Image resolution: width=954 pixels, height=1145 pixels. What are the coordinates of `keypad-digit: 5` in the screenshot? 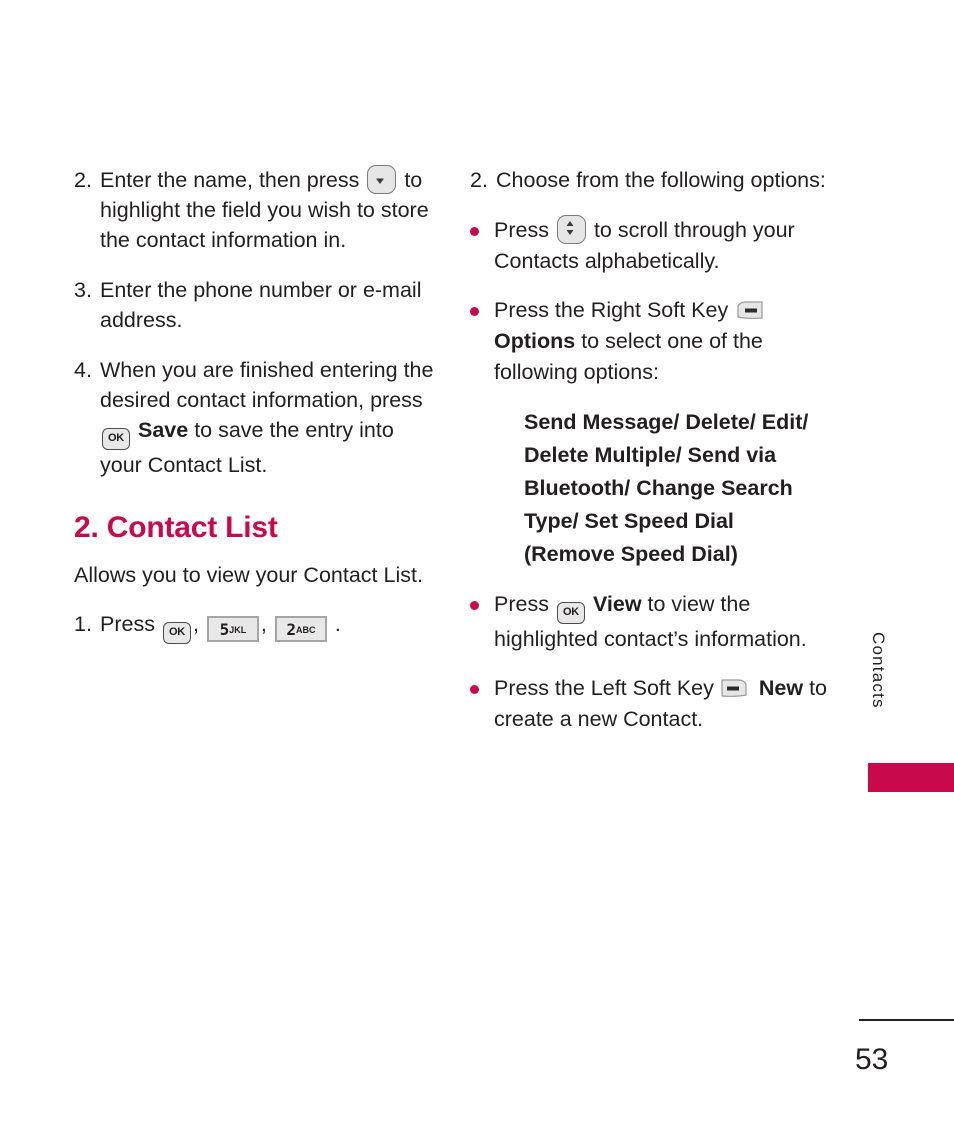 It's located at (224, 629).